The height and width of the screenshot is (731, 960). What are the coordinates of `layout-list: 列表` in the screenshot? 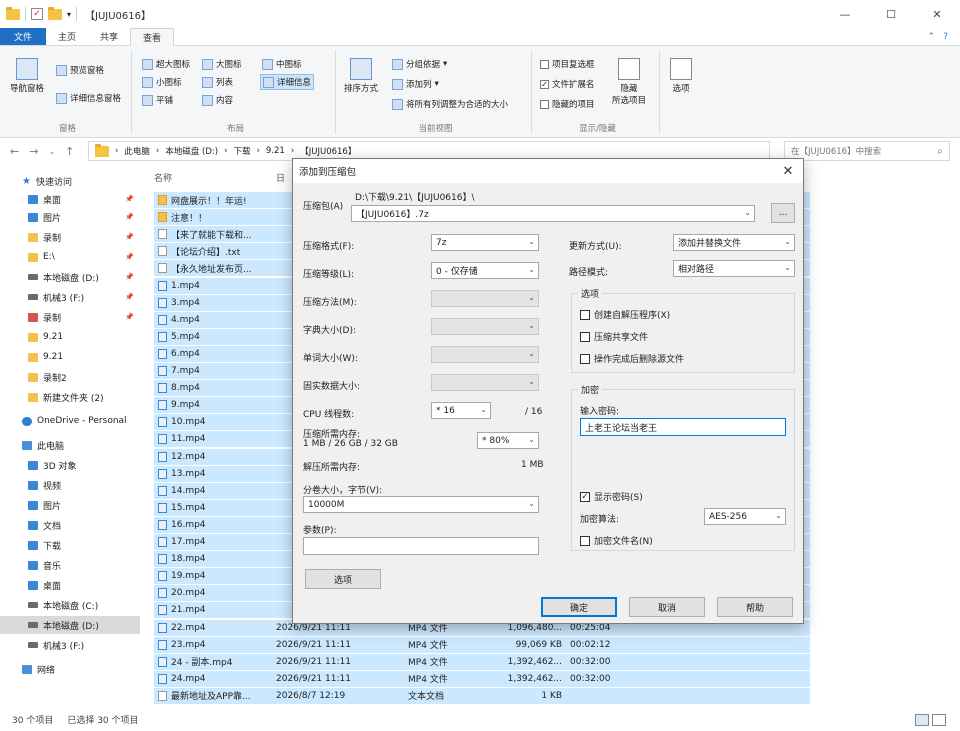 It's located at (217, 82).